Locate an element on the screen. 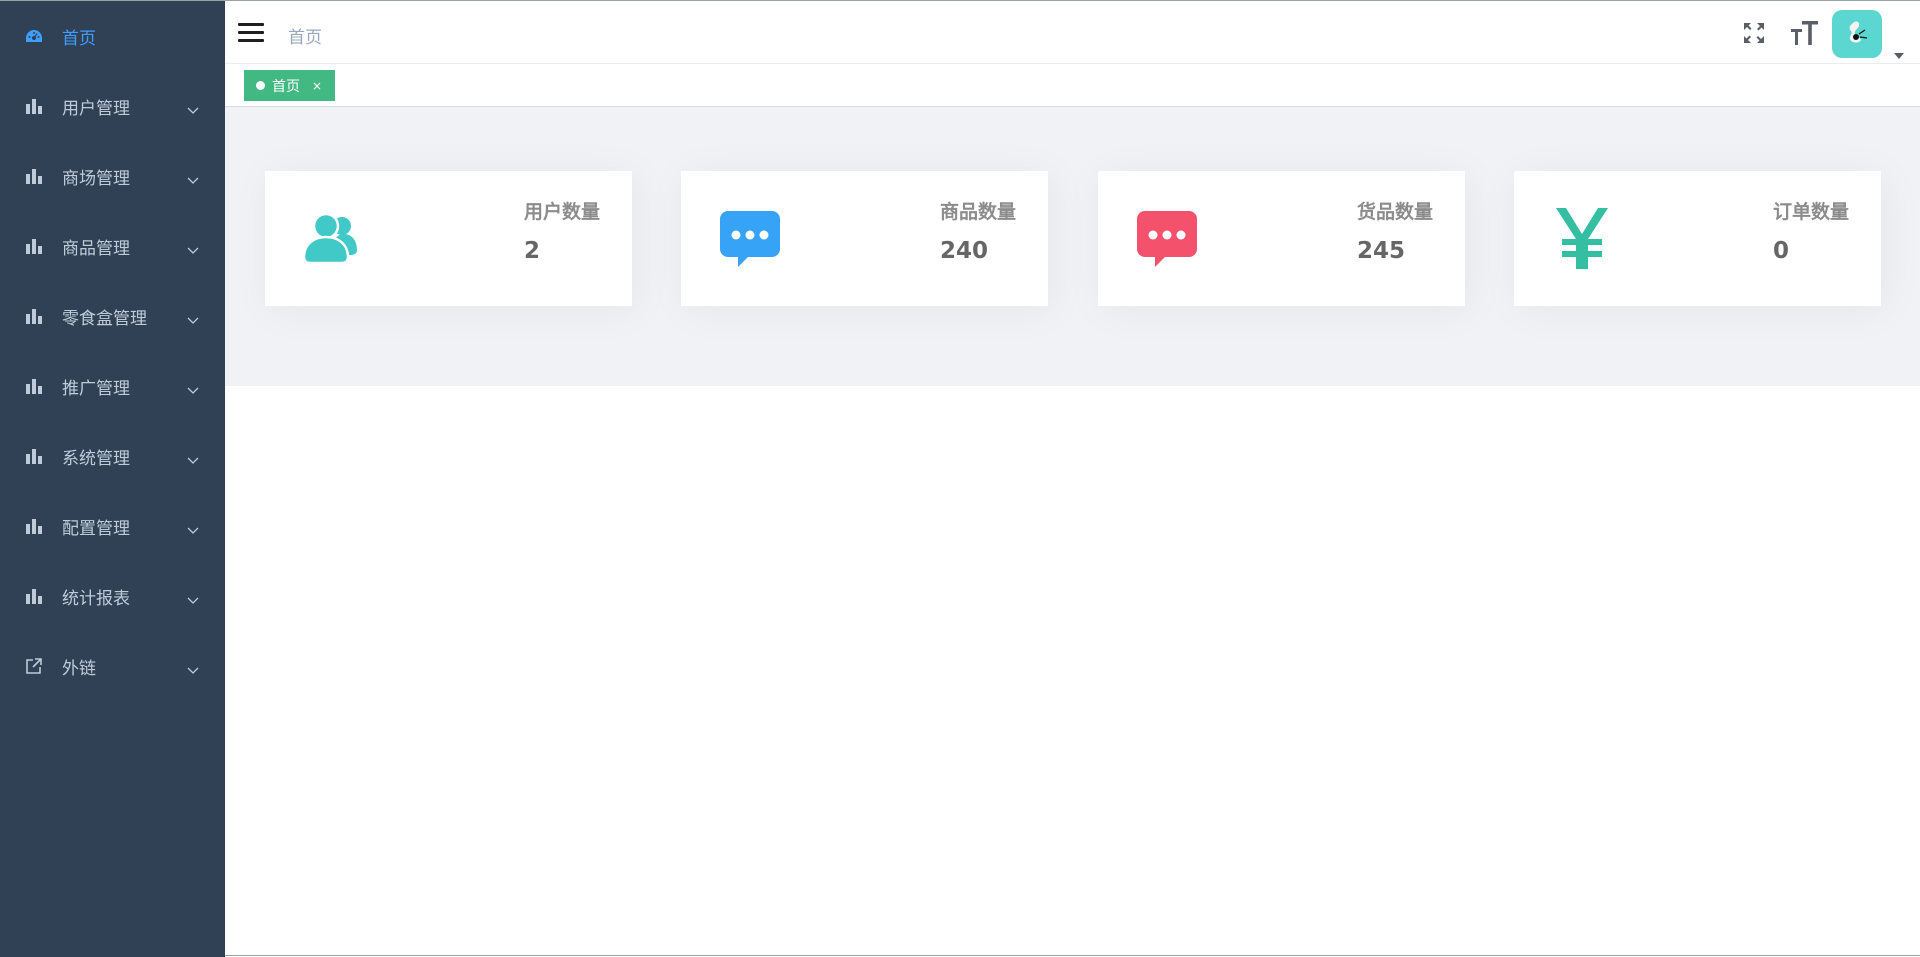  external-link-icon is located at coordinates (34, 666).